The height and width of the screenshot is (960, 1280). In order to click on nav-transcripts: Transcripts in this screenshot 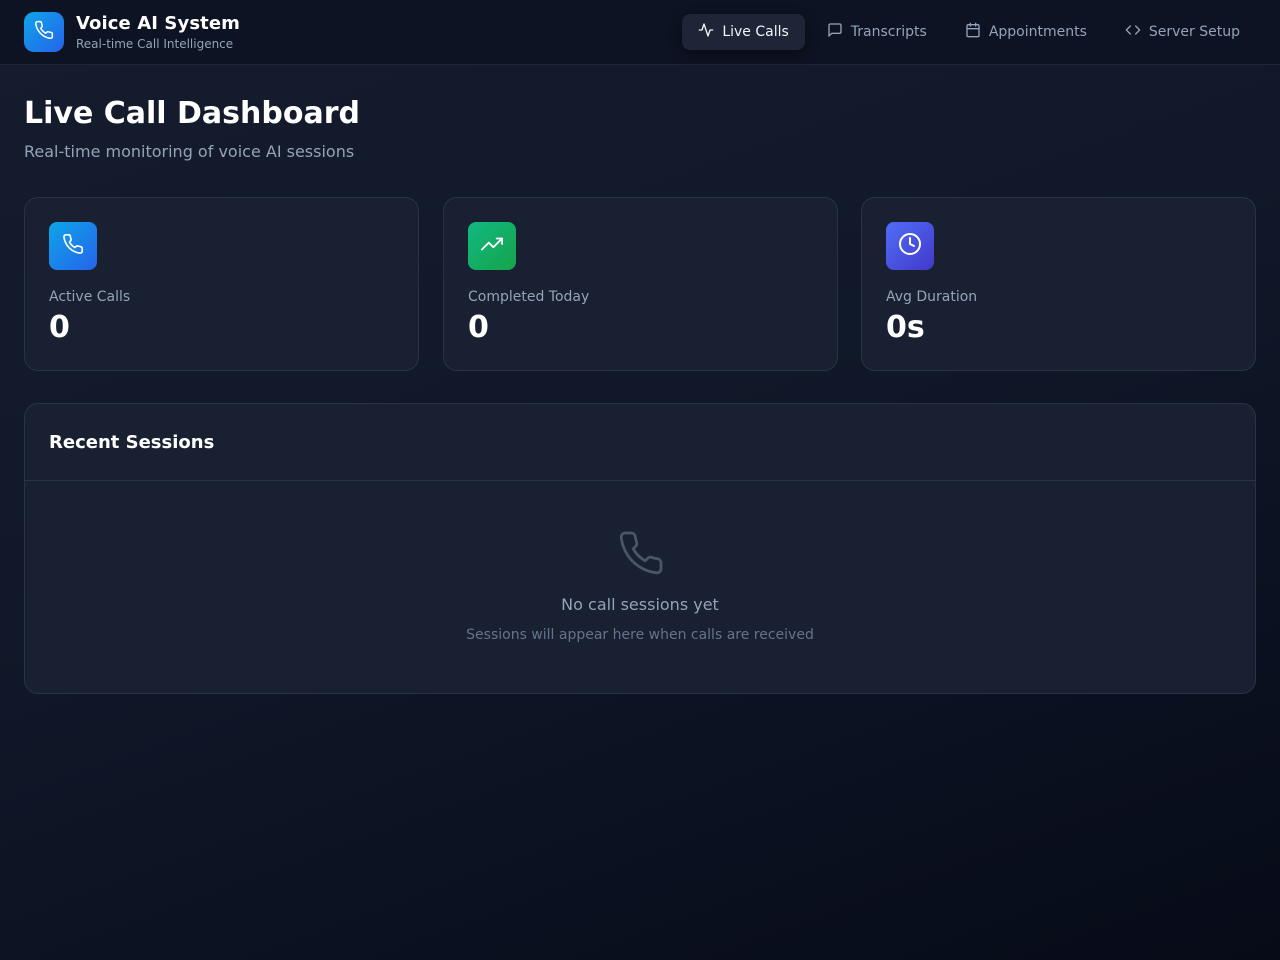, I will do `click(877, 32)`.